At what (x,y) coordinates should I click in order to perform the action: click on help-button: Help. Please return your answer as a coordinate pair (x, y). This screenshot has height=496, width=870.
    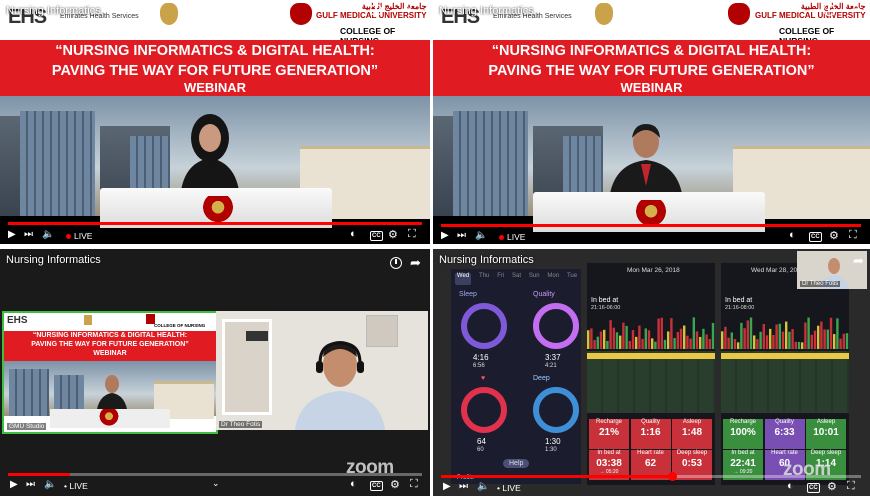
    Looking at the image, I should click on (516, 463).